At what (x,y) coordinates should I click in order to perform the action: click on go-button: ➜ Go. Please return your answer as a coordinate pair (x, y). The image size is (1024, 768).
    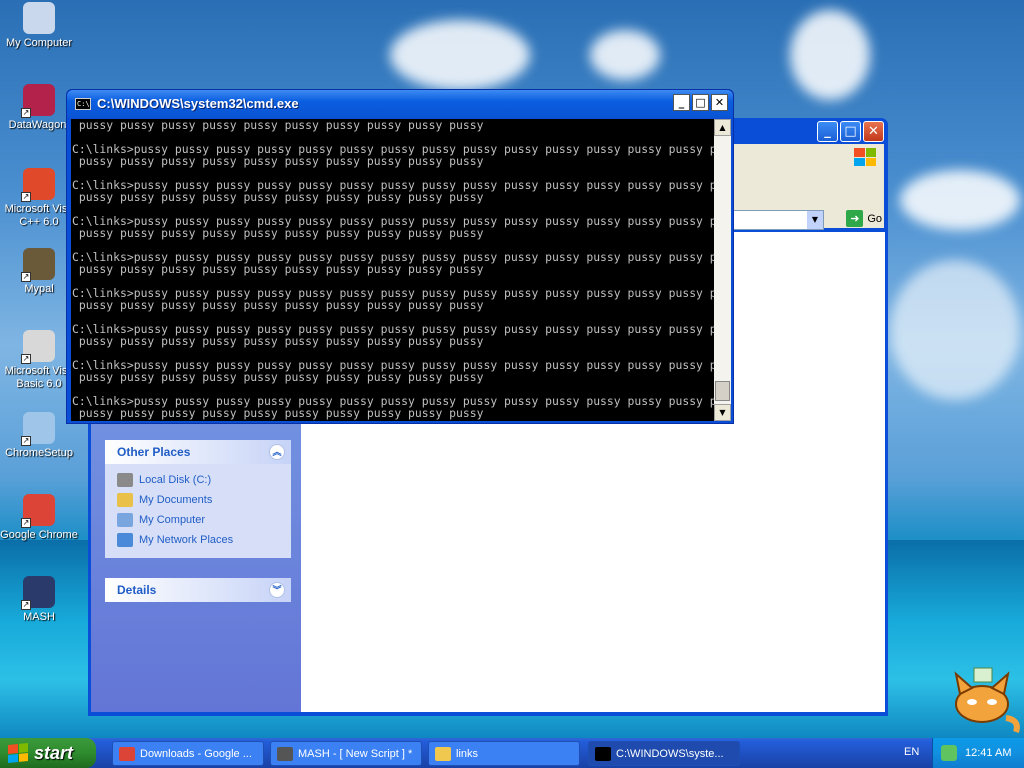
    Looking at the image, I should click on (864, 218).